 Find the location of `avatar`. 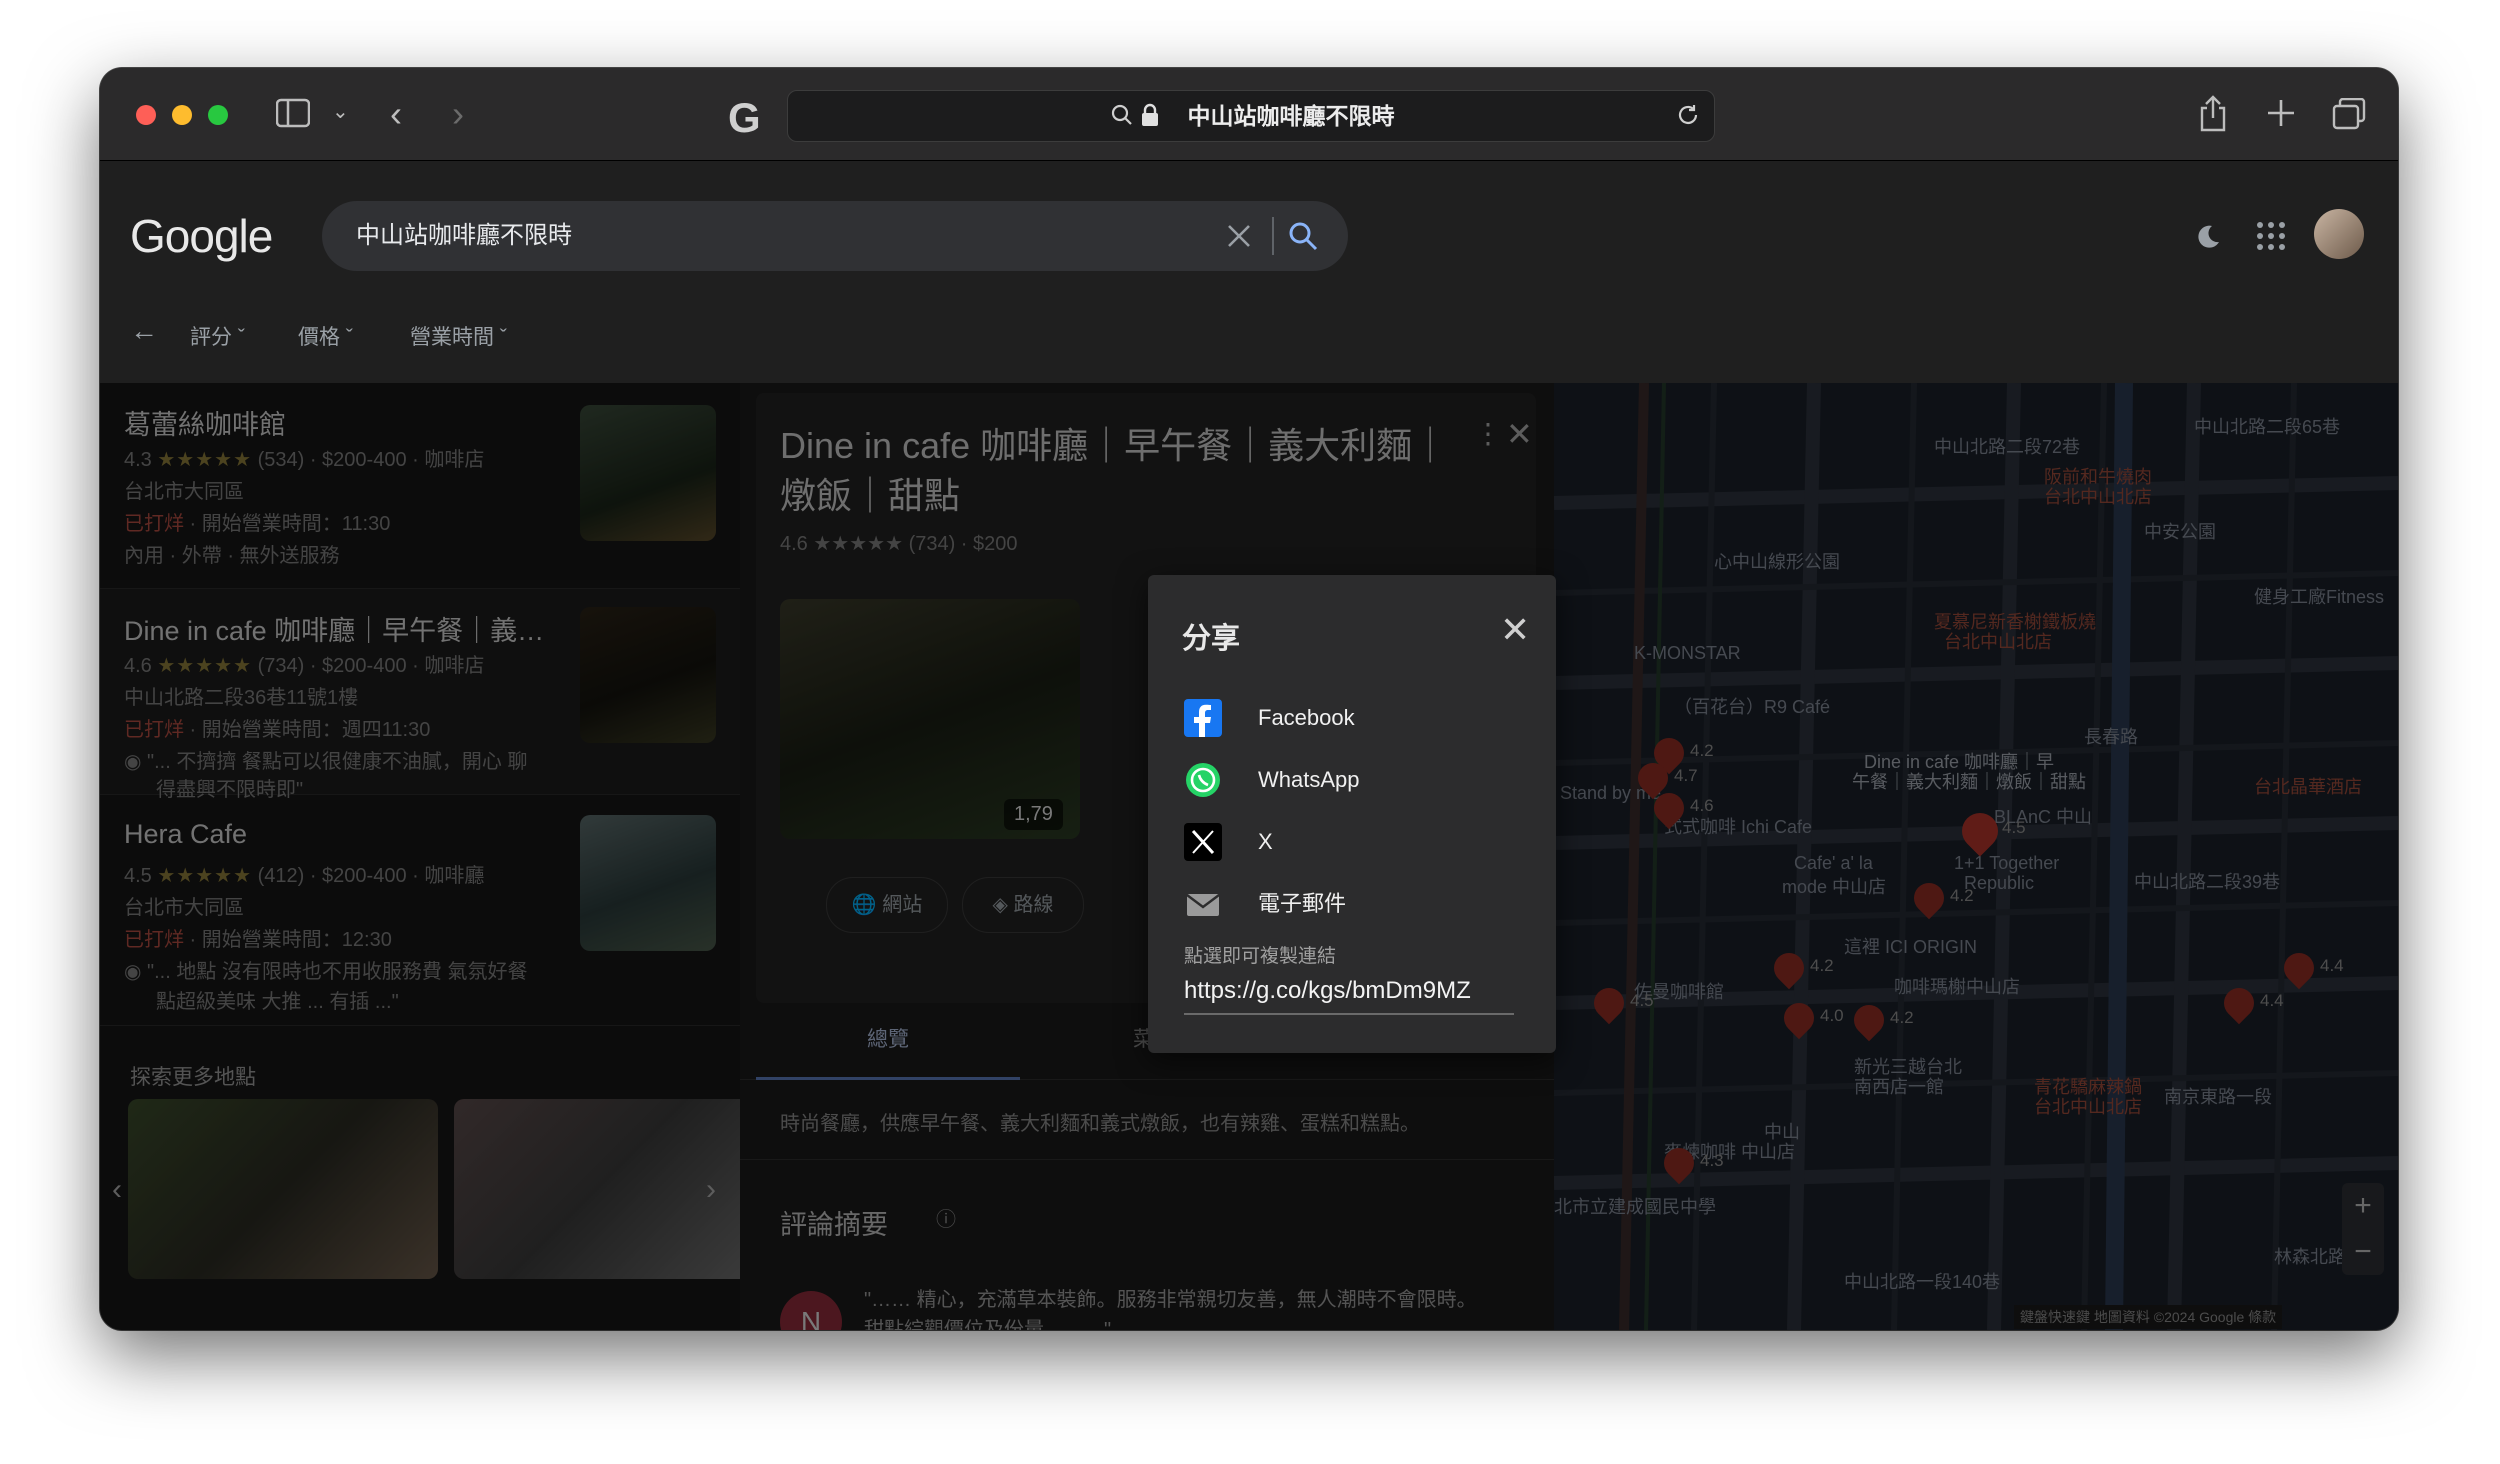

avatar is located at coordinates (2339, 234).